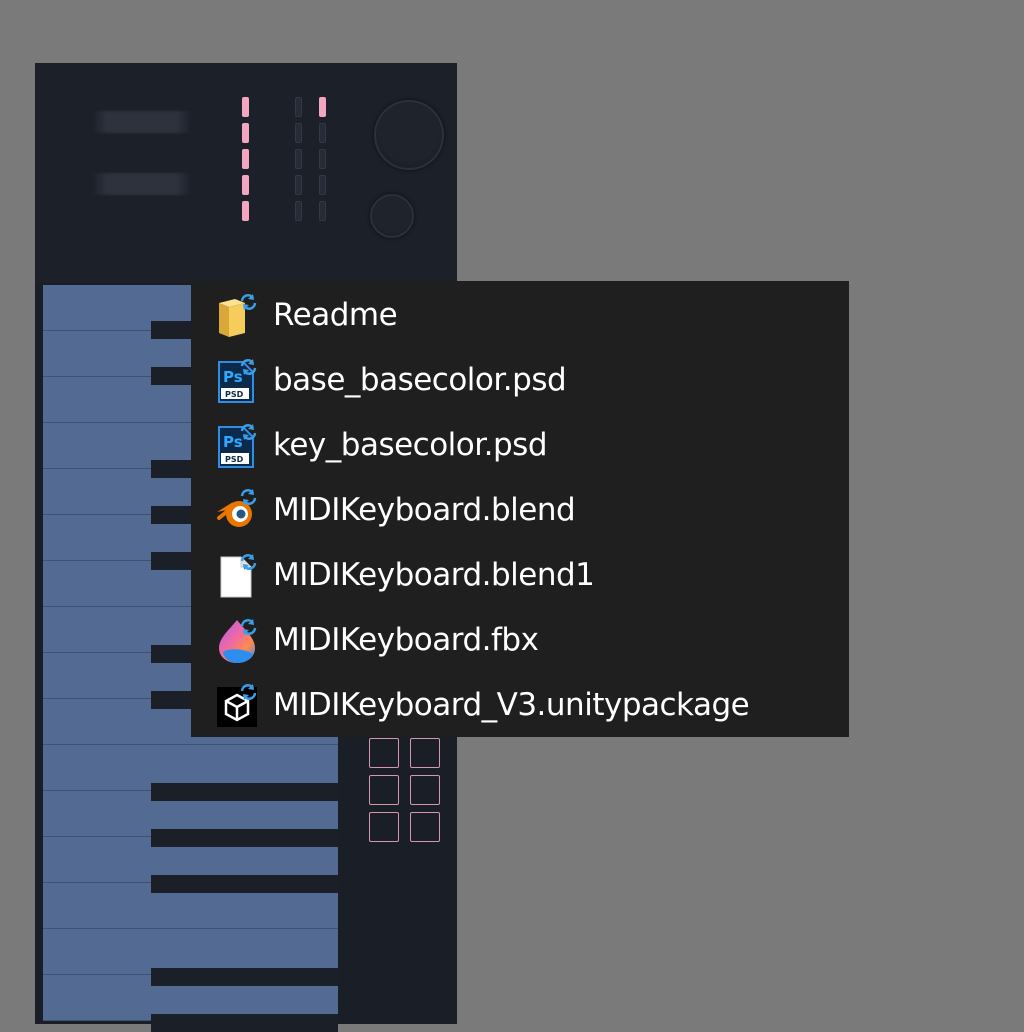 Image resolution: width=1024 pixels, height=1032 pixels. I want to click on file-name: MIDIKeyboard.blend1, so click(434, 575).